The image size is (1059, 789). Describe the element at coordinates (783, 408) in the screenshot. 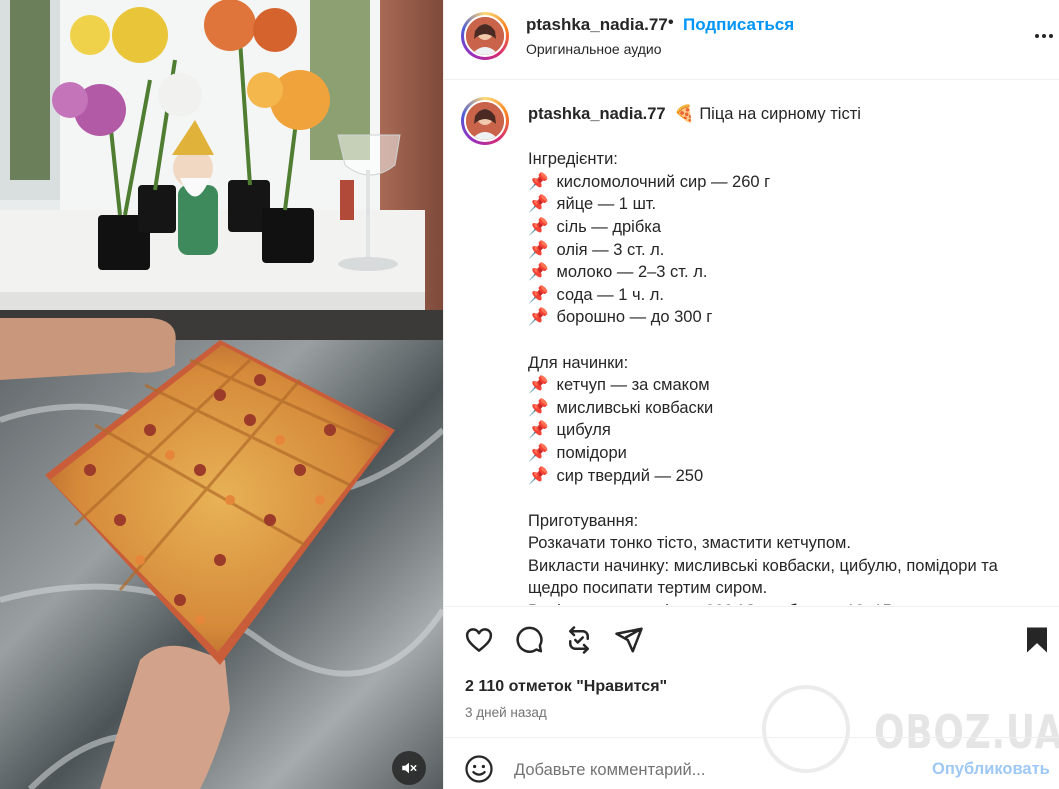

I see `filling-item: 📌 мисливські ковбаски` at that location.